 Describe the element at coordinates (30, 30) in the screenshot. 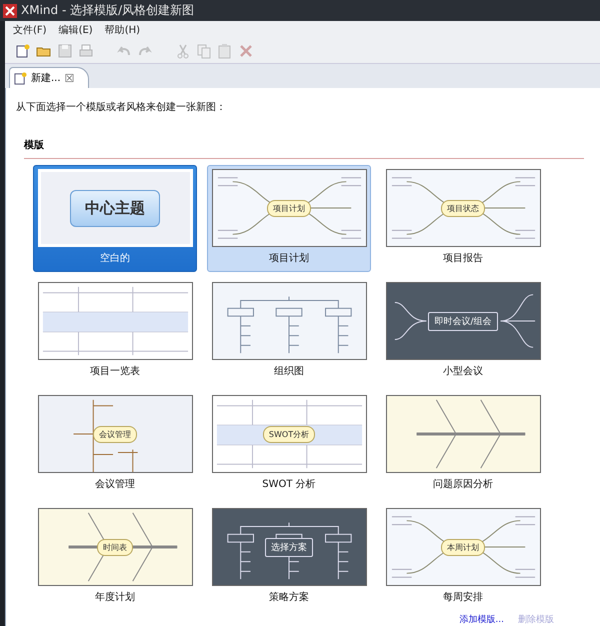

I see `menu-item: 文件(F)` at that location.